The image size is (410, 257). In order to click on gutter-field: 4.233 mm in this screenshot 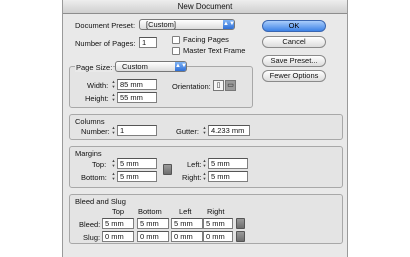, I will do `click(229, 130)`.